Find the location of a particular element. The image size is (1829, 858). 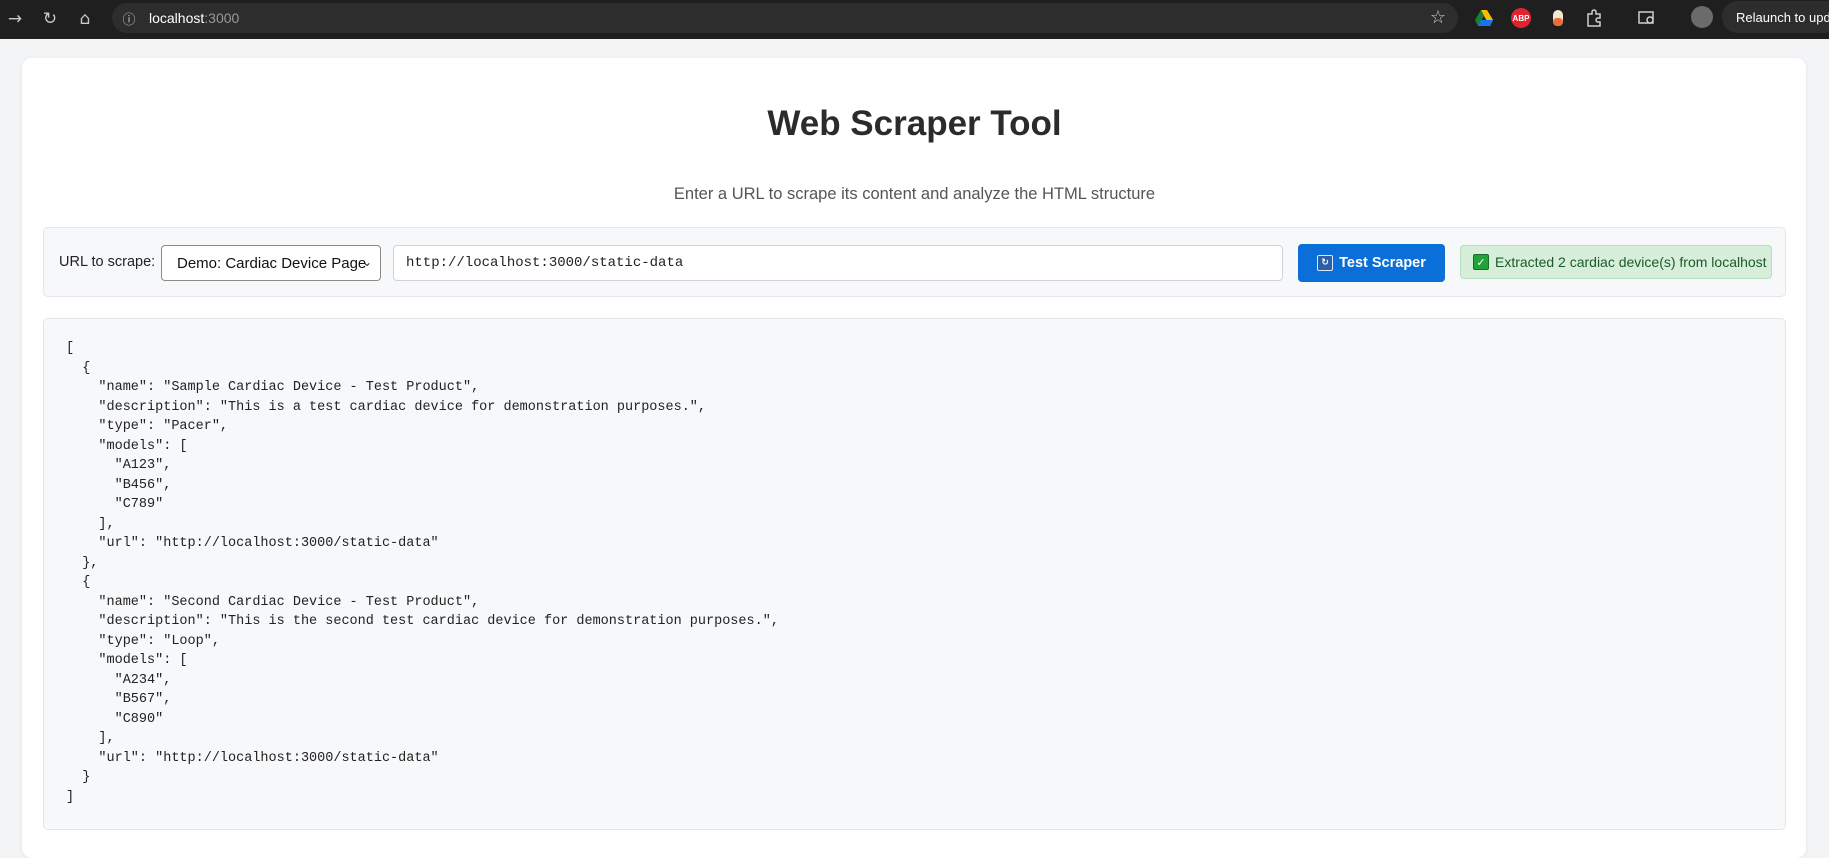

url-input is located at coordinates (838, 263).